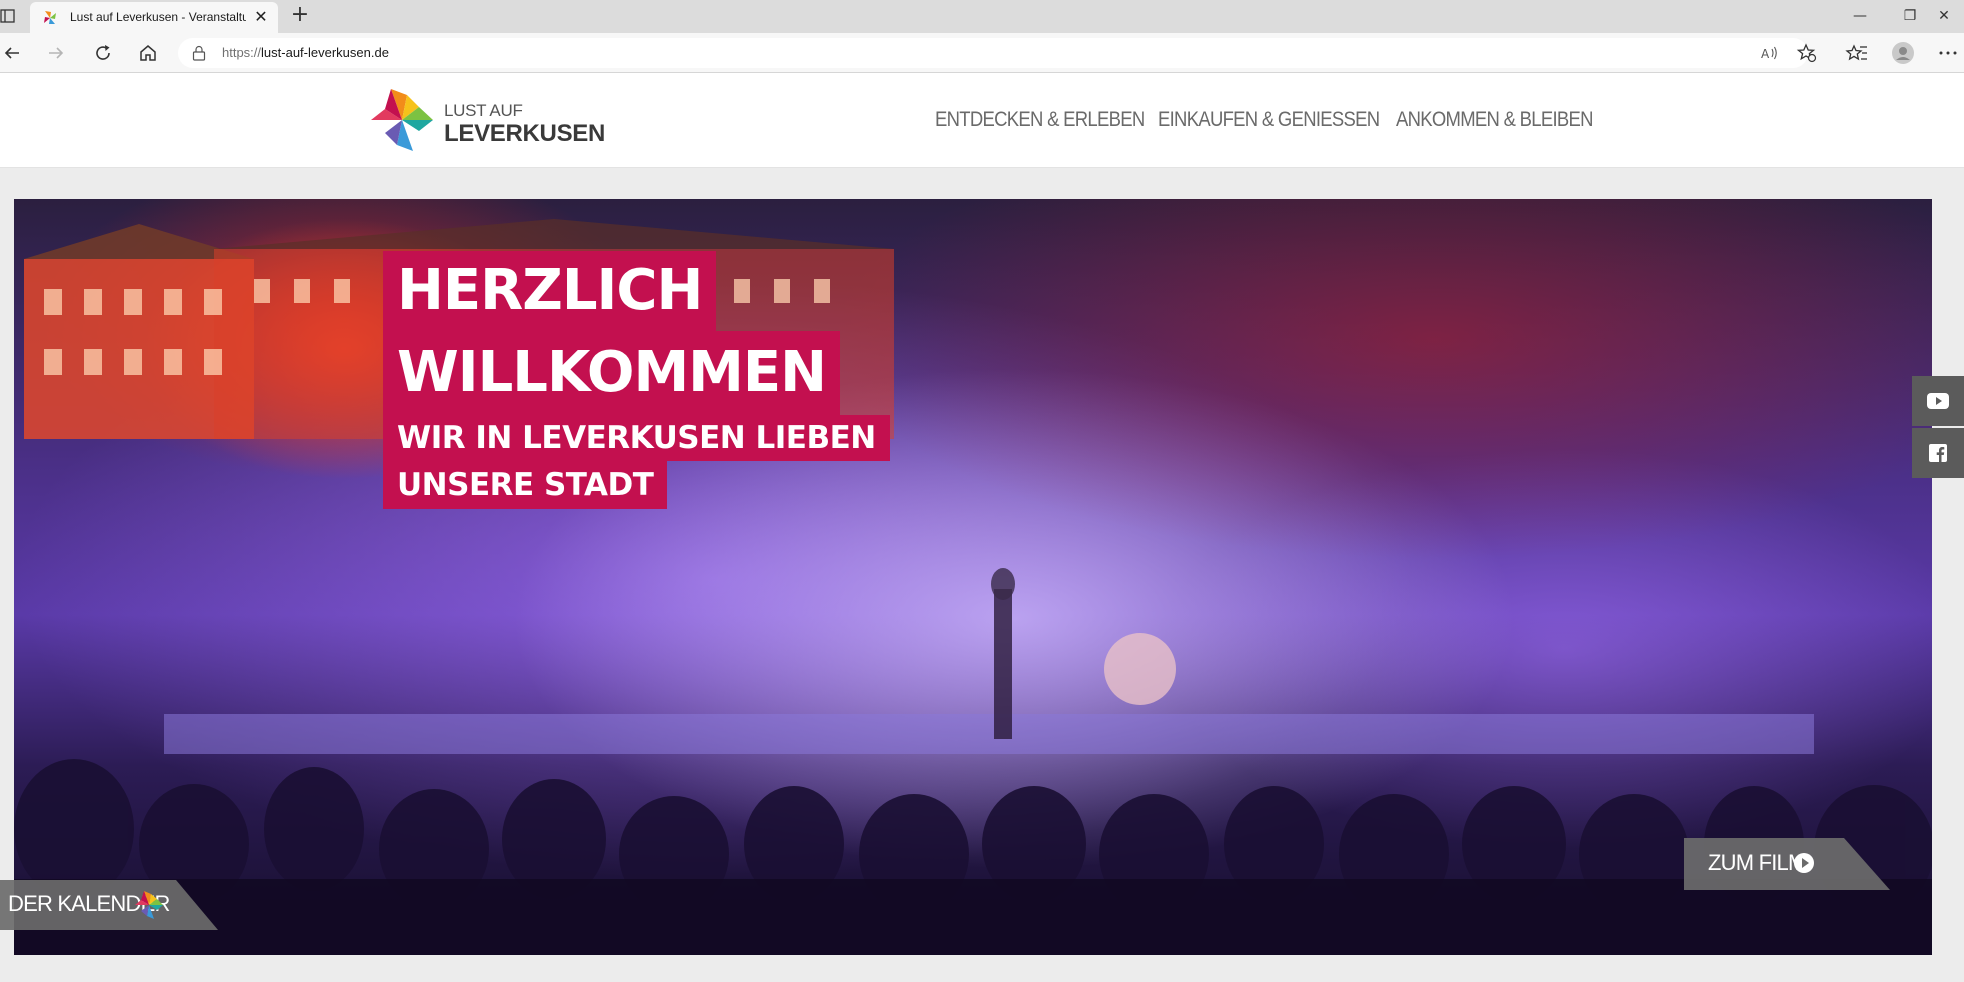 This screenshot has height=982, width=1964. Describe the element at coordinates (550, 291) in the screenshot. I see `hero-headline-line1: HERZLICH` at that location.